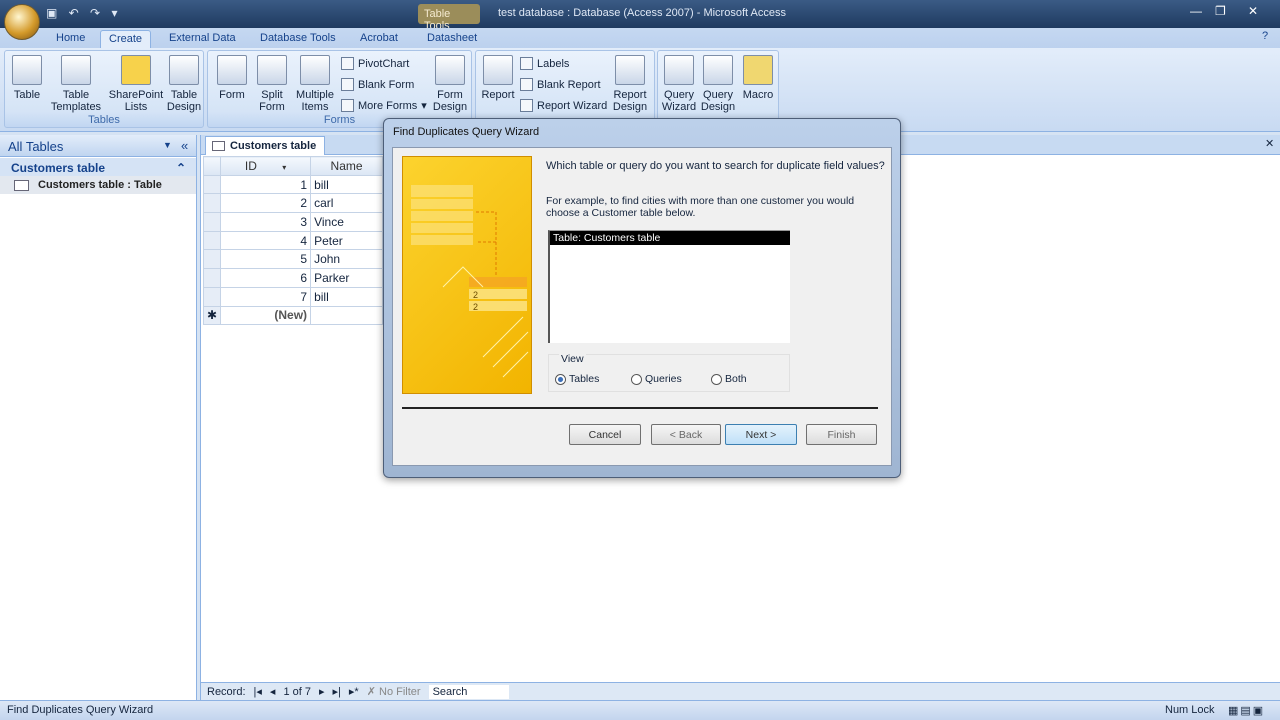 This screenshot has height=720, width=1280. Describe the element at coordinates (266, 203) in the screenshot. I see `cell-id: 2` at that location.